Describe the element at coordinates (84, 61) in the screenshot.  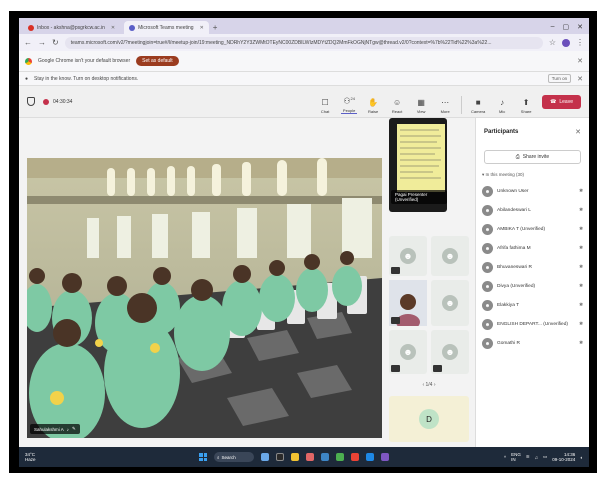
I see `default-browser-text: Google Chrome isn't your default browser` at that location.